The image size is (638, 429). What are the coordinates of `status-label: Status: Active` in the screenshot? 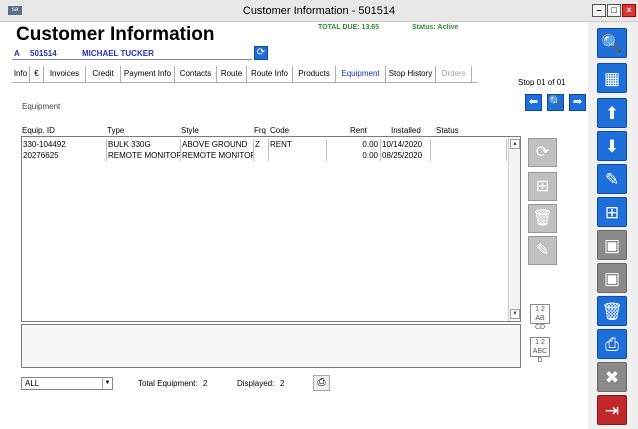 It's located at (435, 27).